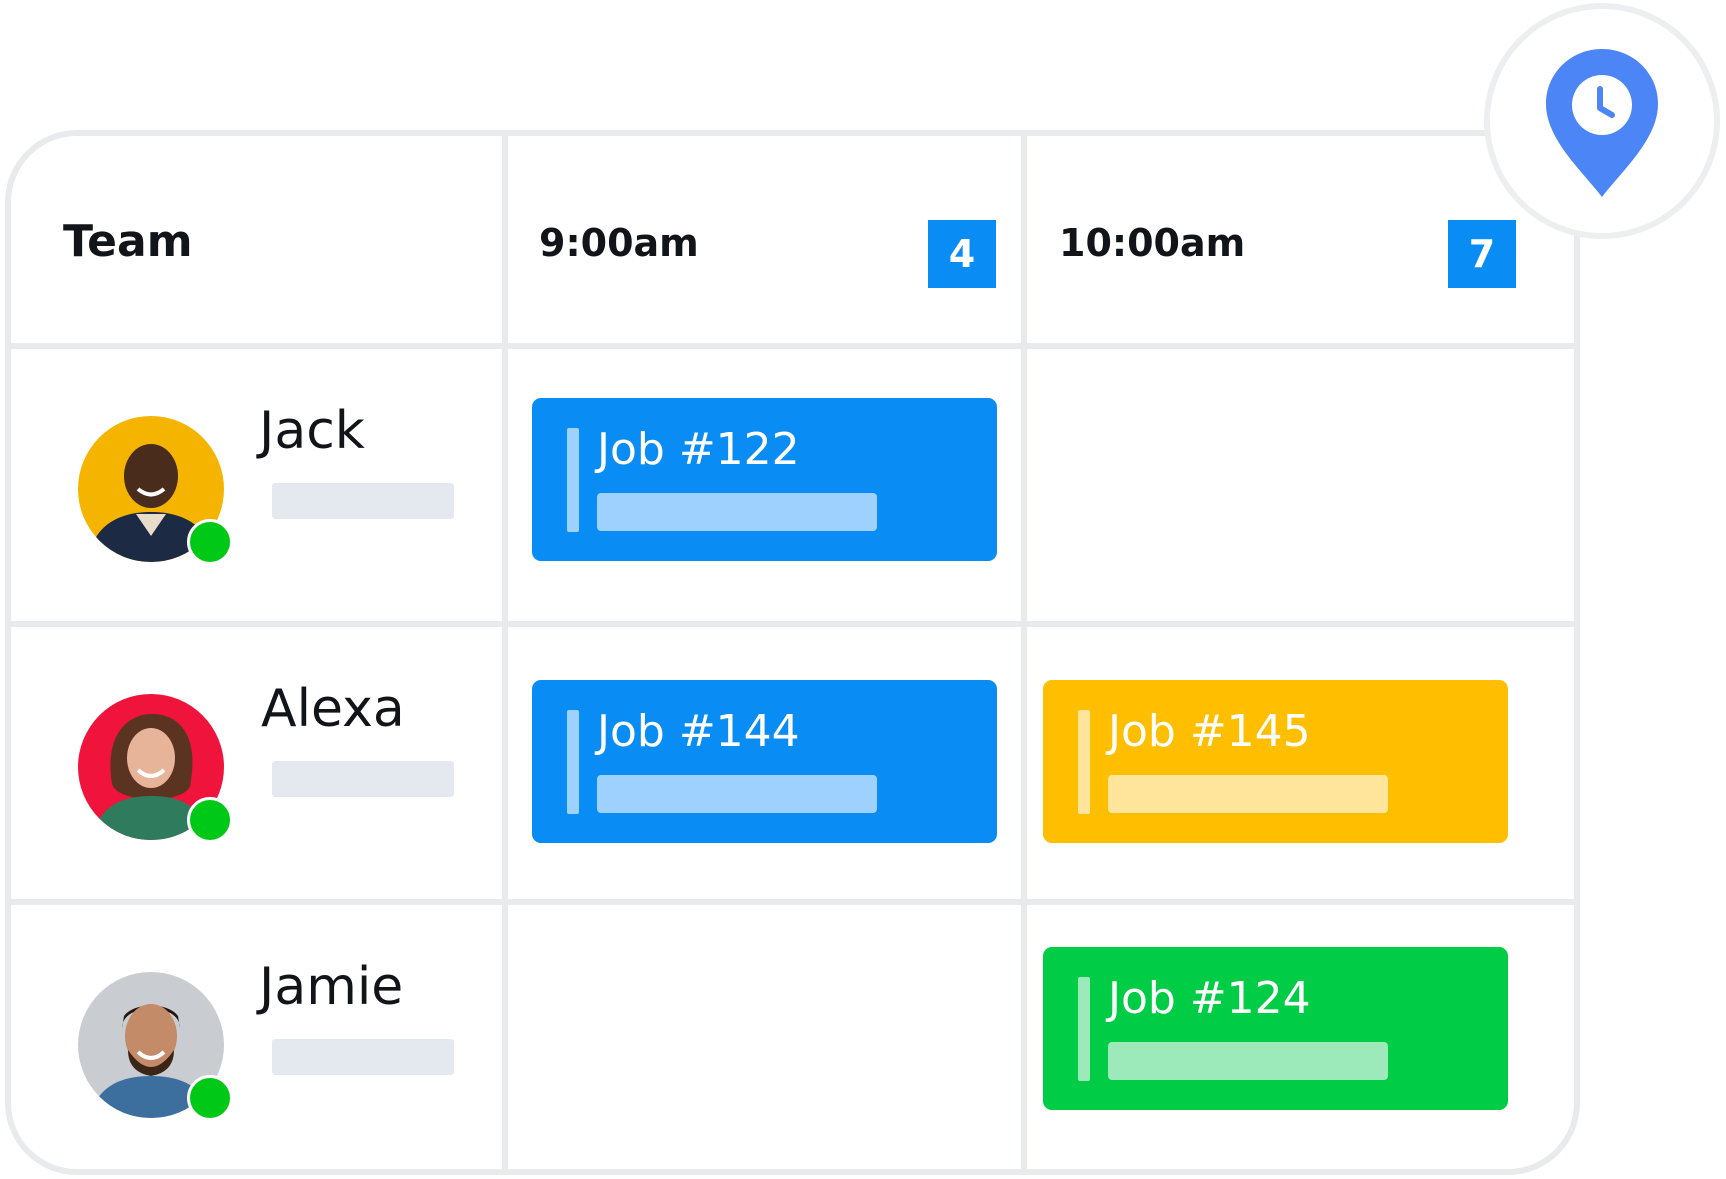 The width and height of the screenshot is (1726, 1179). What do you see at coordinates (256, 763) in the screenshot?
I see `team-member-row: Alexa` at bounding box center [256, 763].